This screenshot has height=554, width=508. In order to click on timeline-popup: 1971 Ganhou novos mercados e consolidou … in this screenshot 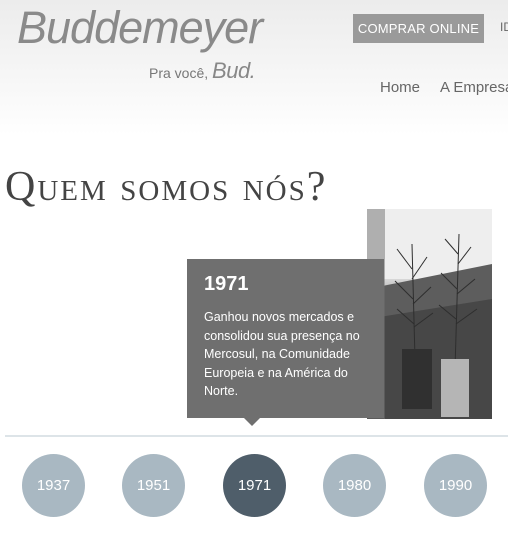, I will do `click(285, 338)`.